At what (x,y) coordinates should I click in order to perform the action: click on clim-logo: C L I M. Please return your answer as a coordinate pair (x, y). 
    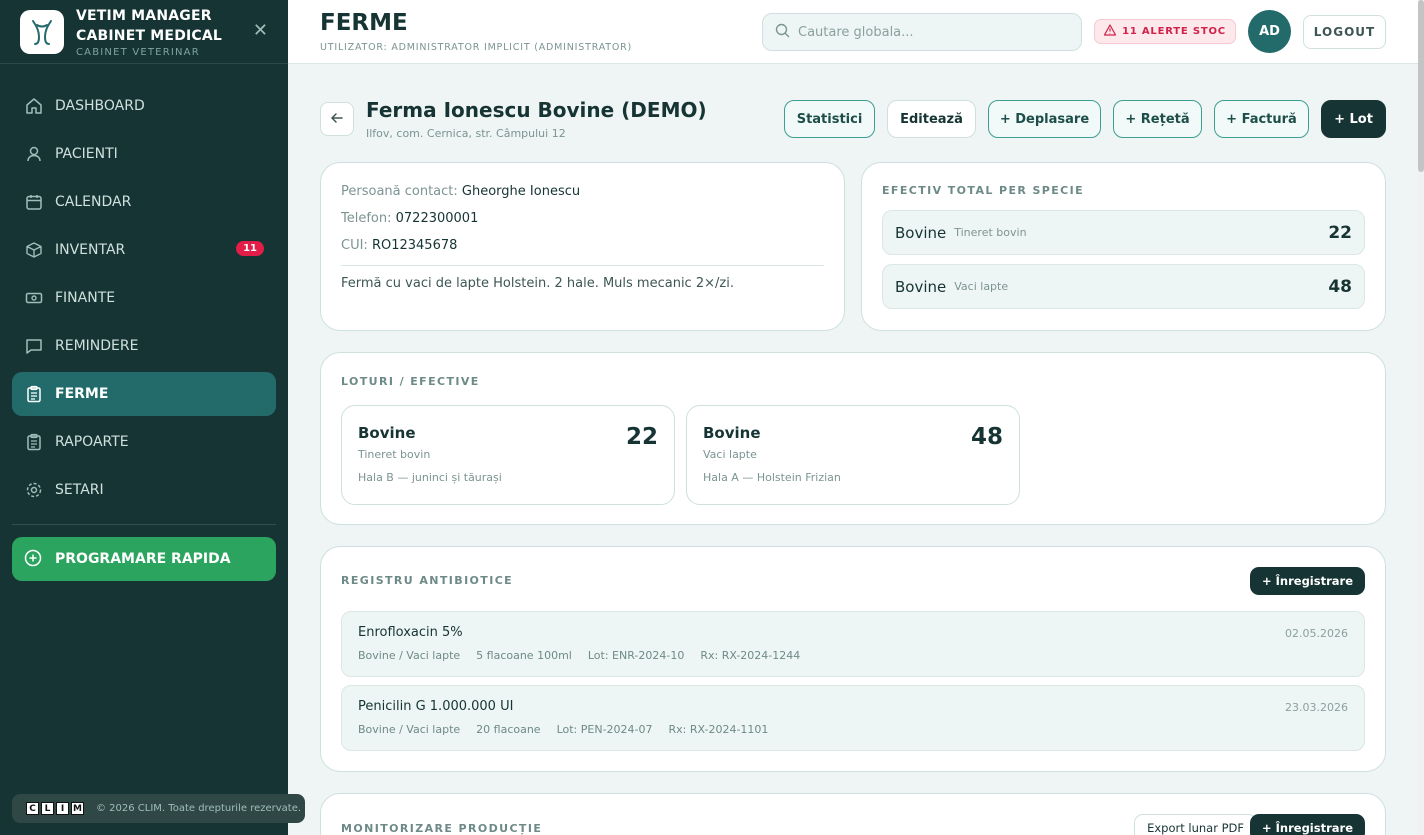
    Looking at the image, I should click on (56, 808).